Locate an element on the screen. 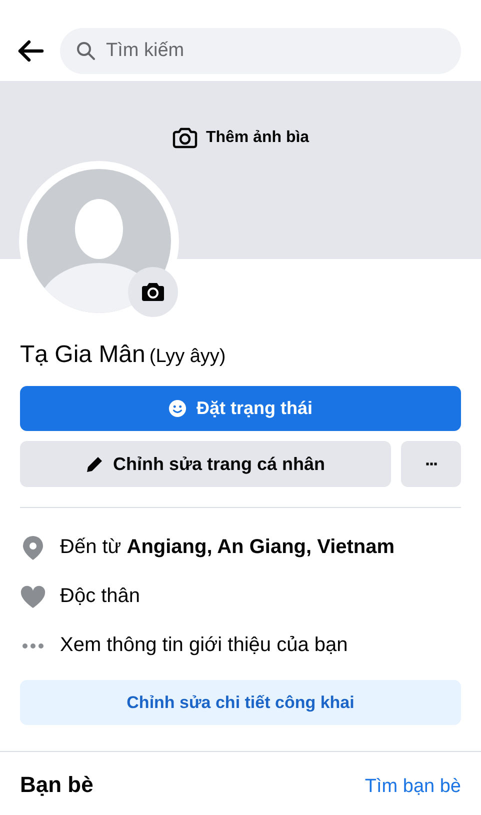  more-dots-icon is located at coordinates (33, 645).